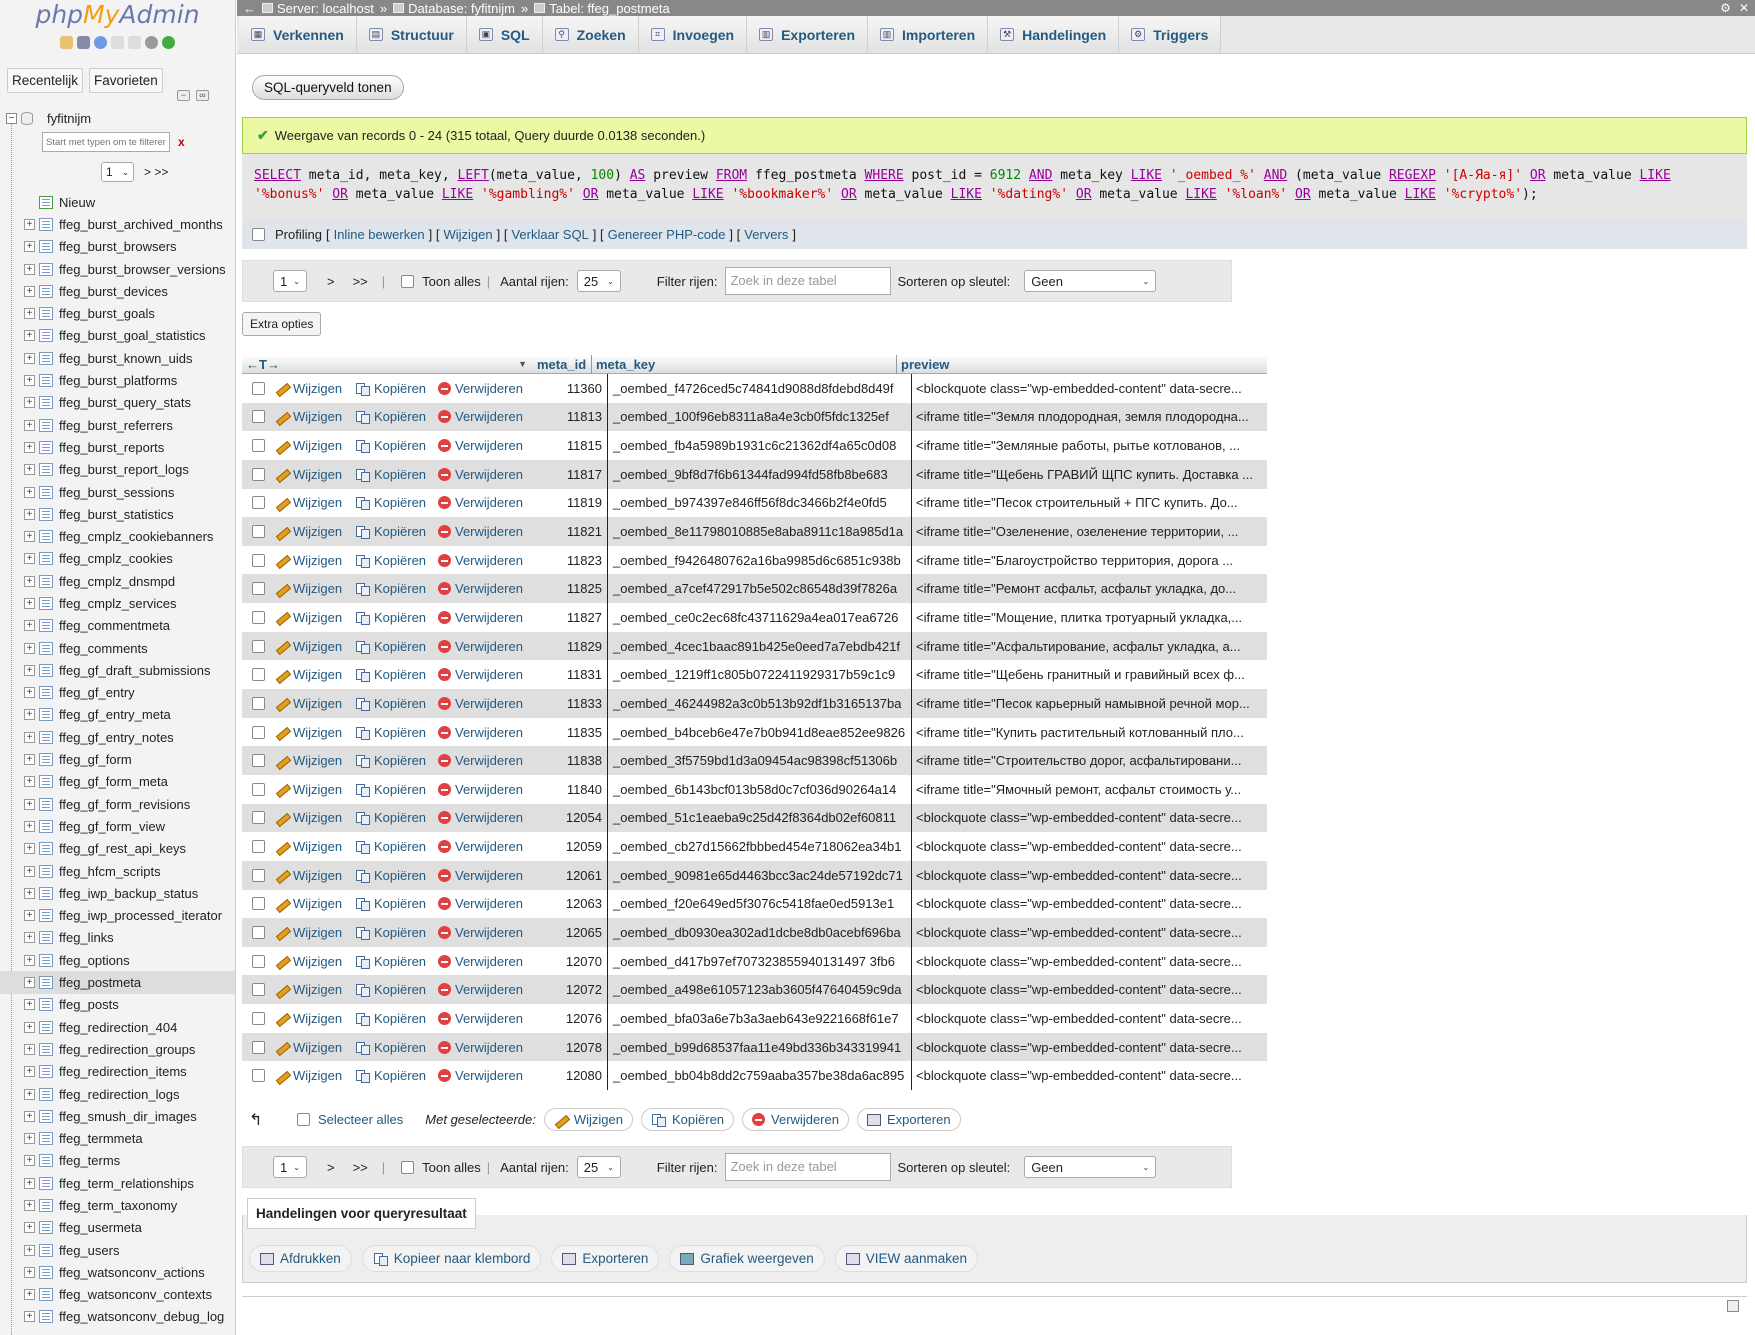 This screenshot has height=1335, width=1755. What do you see at coordinates (795, 1119) in the screenshot?
I see `bulk-delete-button: Verwijderen` at bounding box center [795, 1119].